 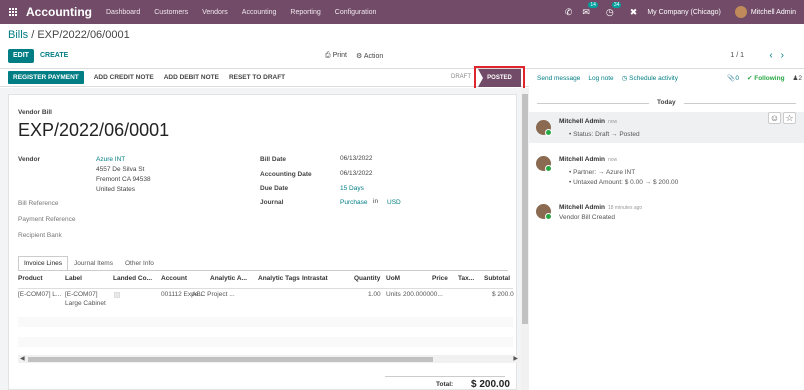 I want to click on schedule-activity-button: ◷ Schedule activity, so click(x=650, y=78).